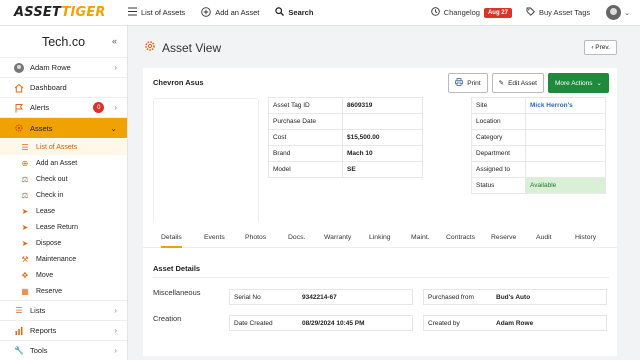 The width and height of the screenshot is (640, 360). Describe the element at coordinates (63, 291) in the screenshot. I see `submenu-reserve: ▦ Reserve` at that location.